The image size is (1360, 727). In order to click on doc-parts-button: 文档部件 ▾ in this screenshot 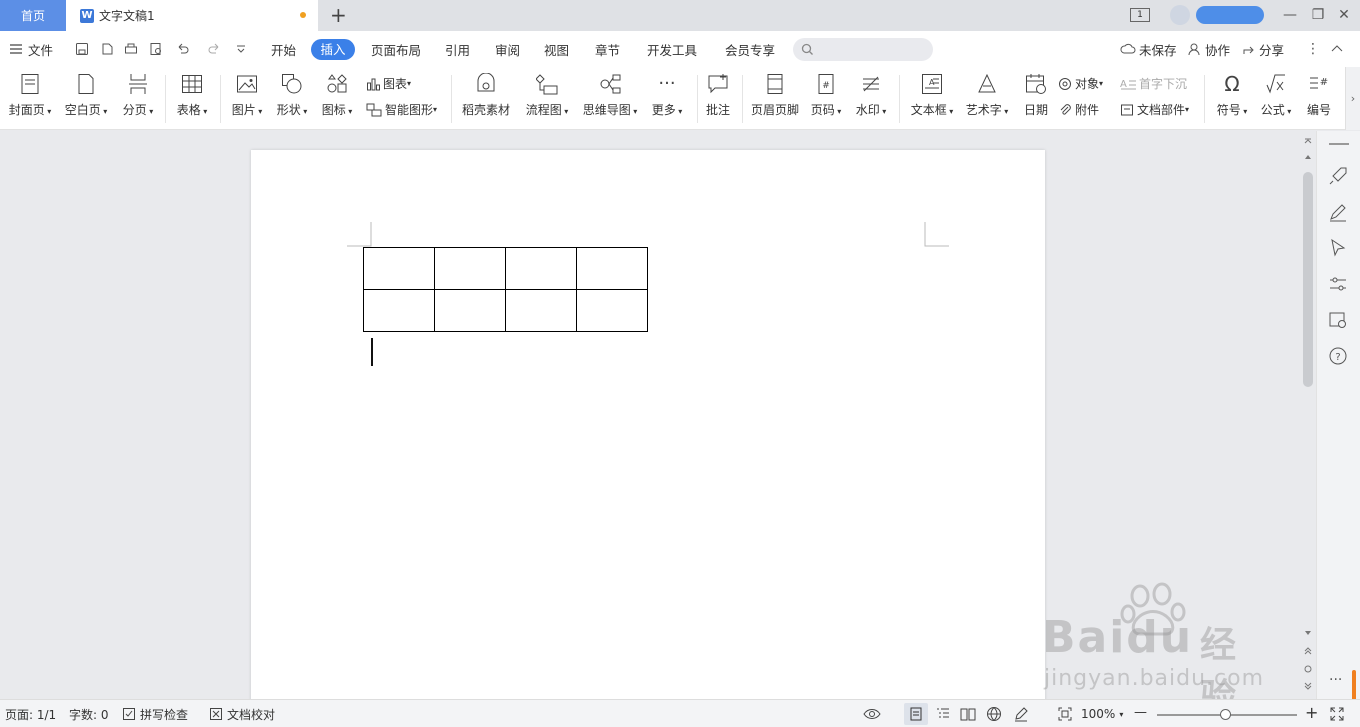, I will do `click(1154, 109)`.